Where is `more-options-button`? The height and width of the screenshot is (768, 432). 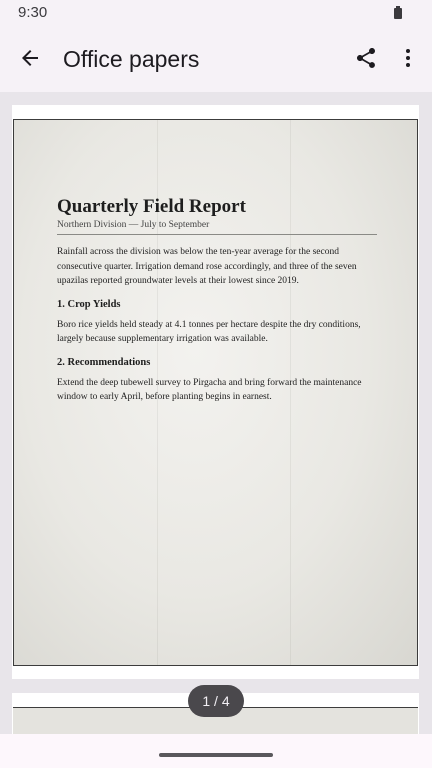 more-options-button is located at coordinates (408, 58).